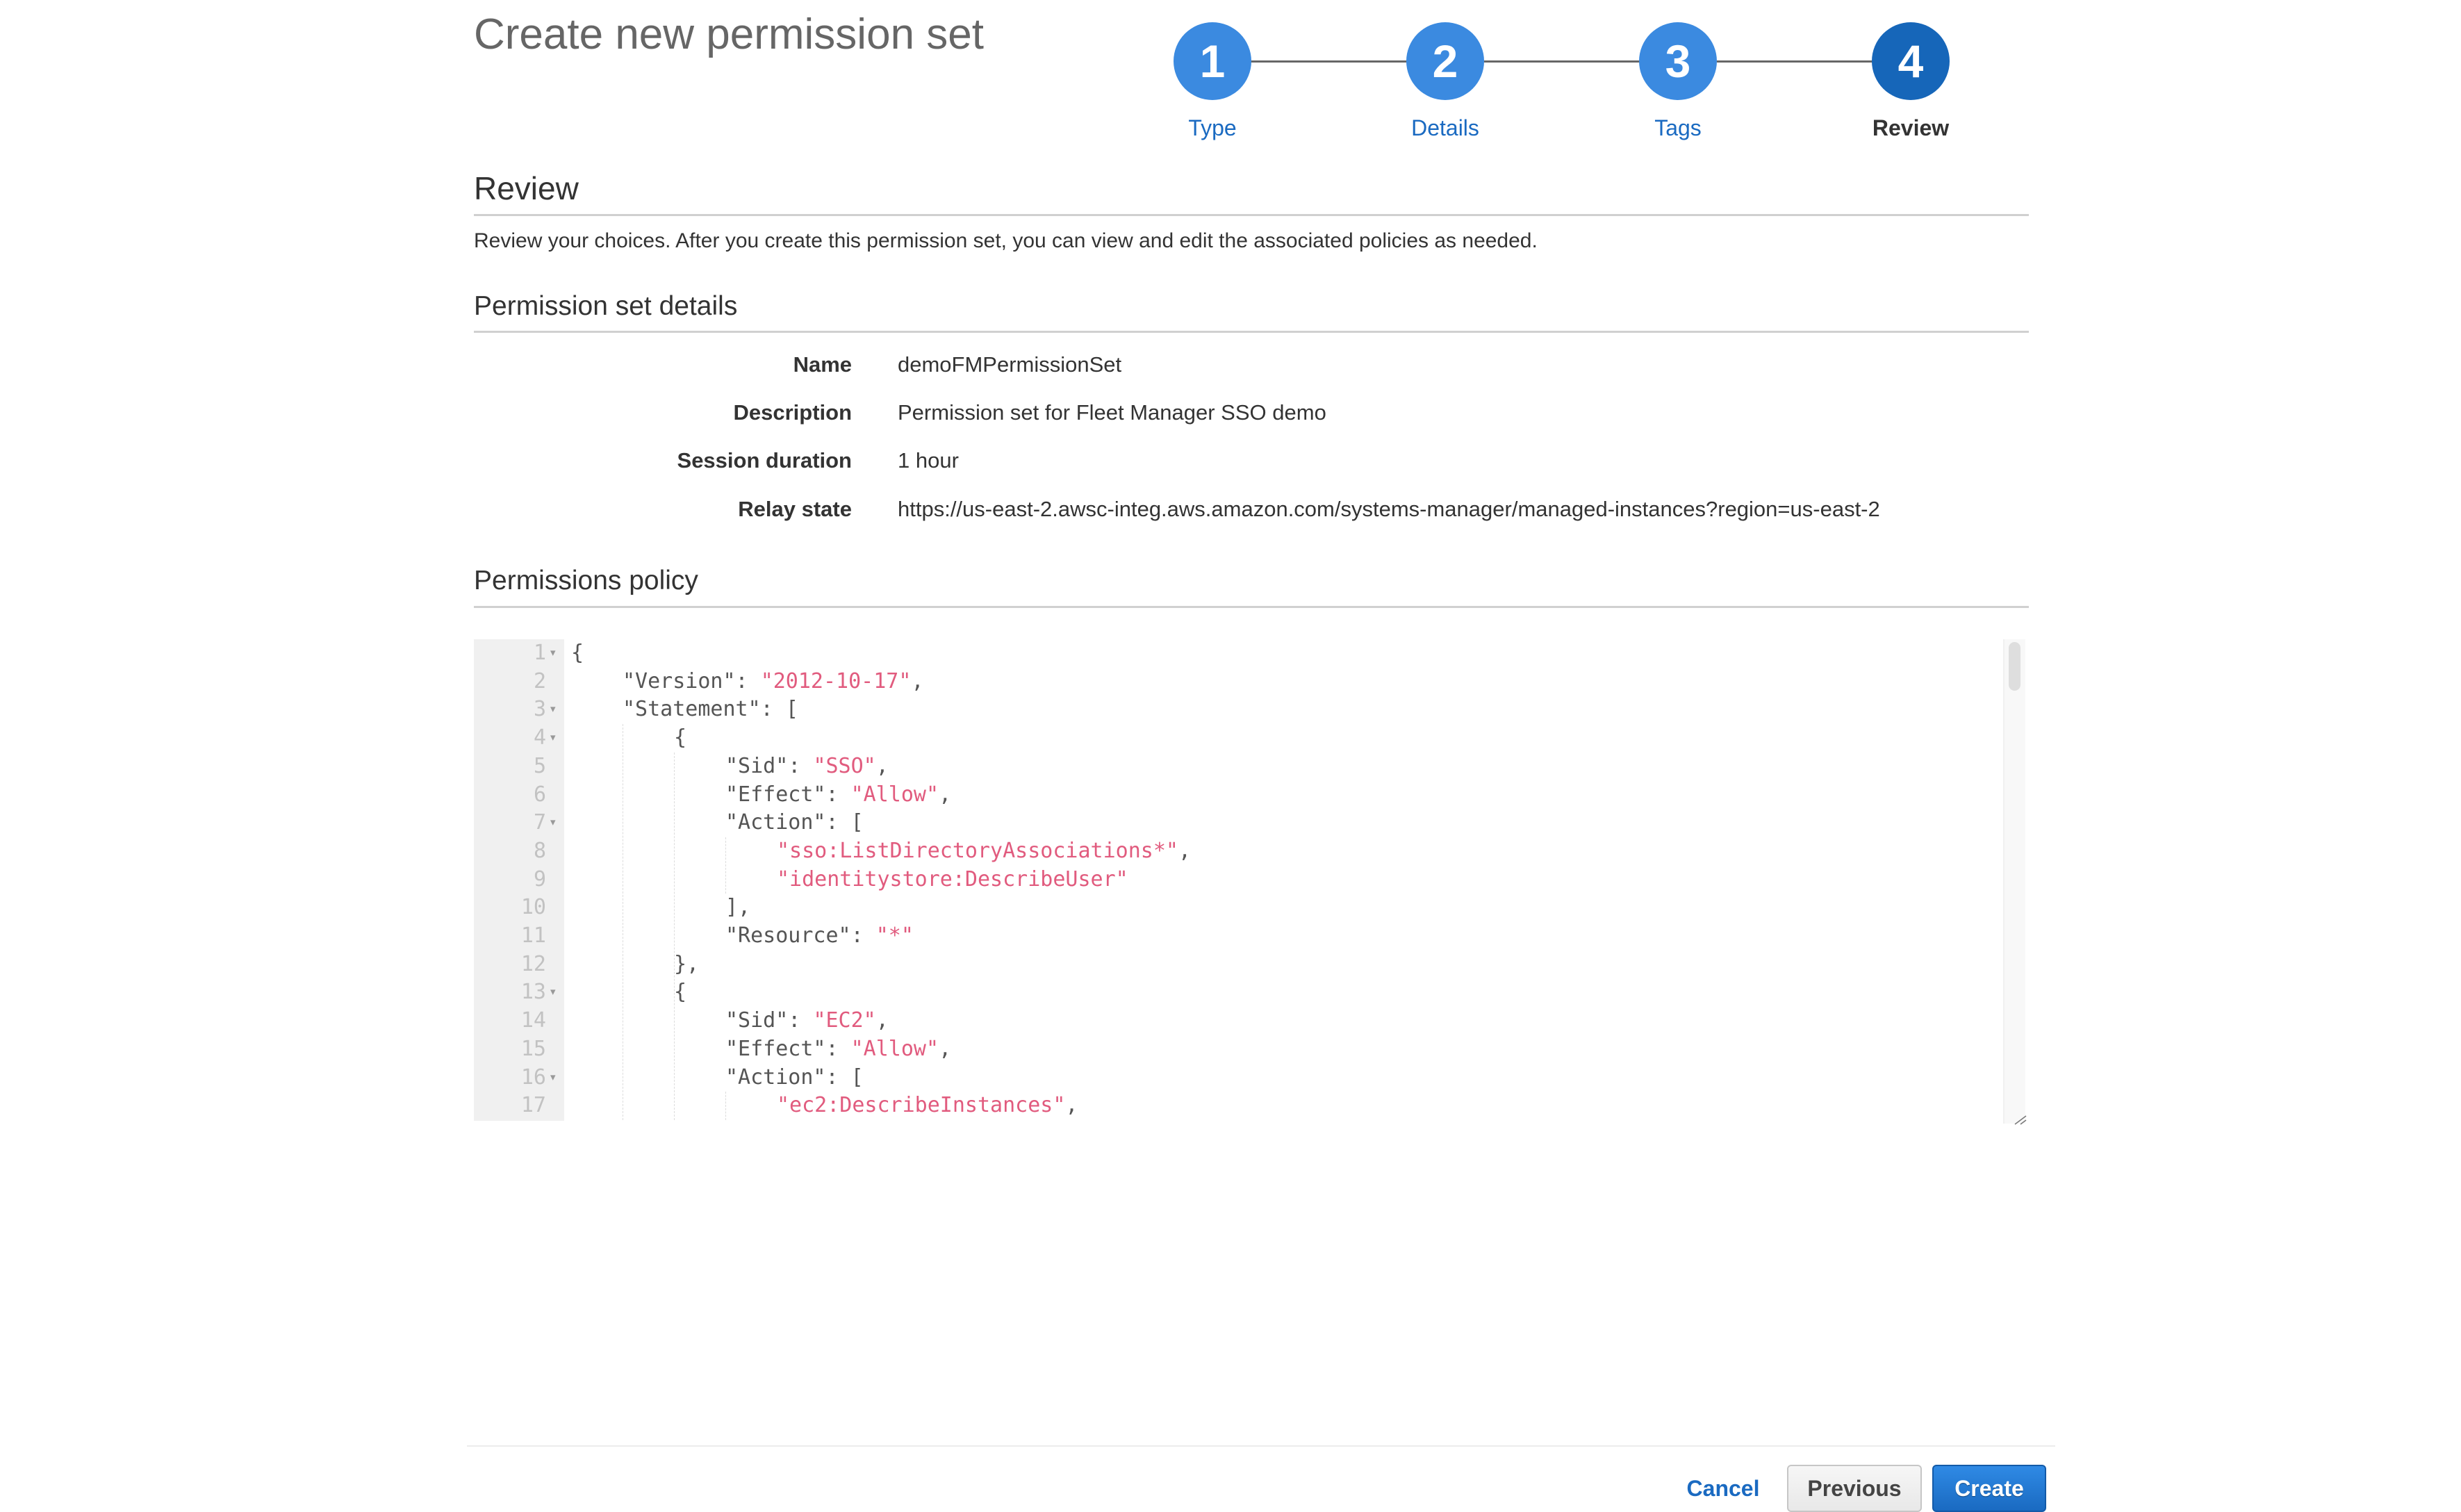  Describe the element at coordinates (977, 850) in the screenshot. I see `json-string: "sso:ListDirectoryAssociations*"` at that location.